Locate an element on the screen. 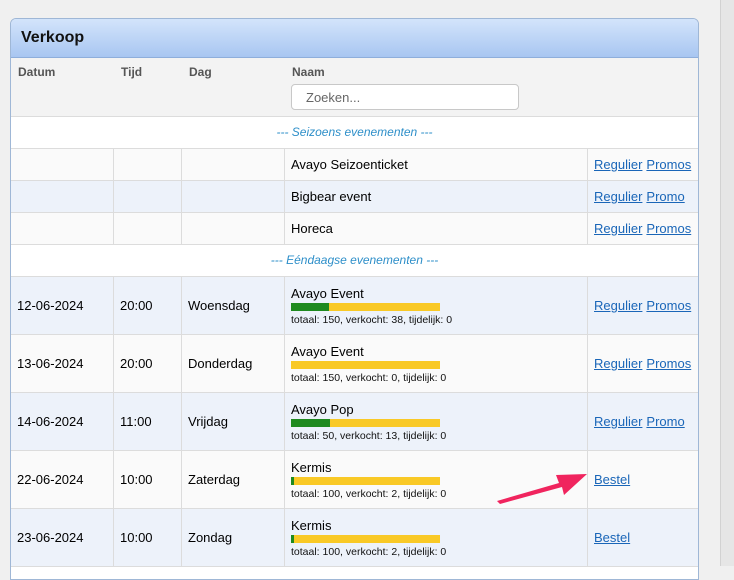  column-datum: Datum is located at coordinates (37, 72).